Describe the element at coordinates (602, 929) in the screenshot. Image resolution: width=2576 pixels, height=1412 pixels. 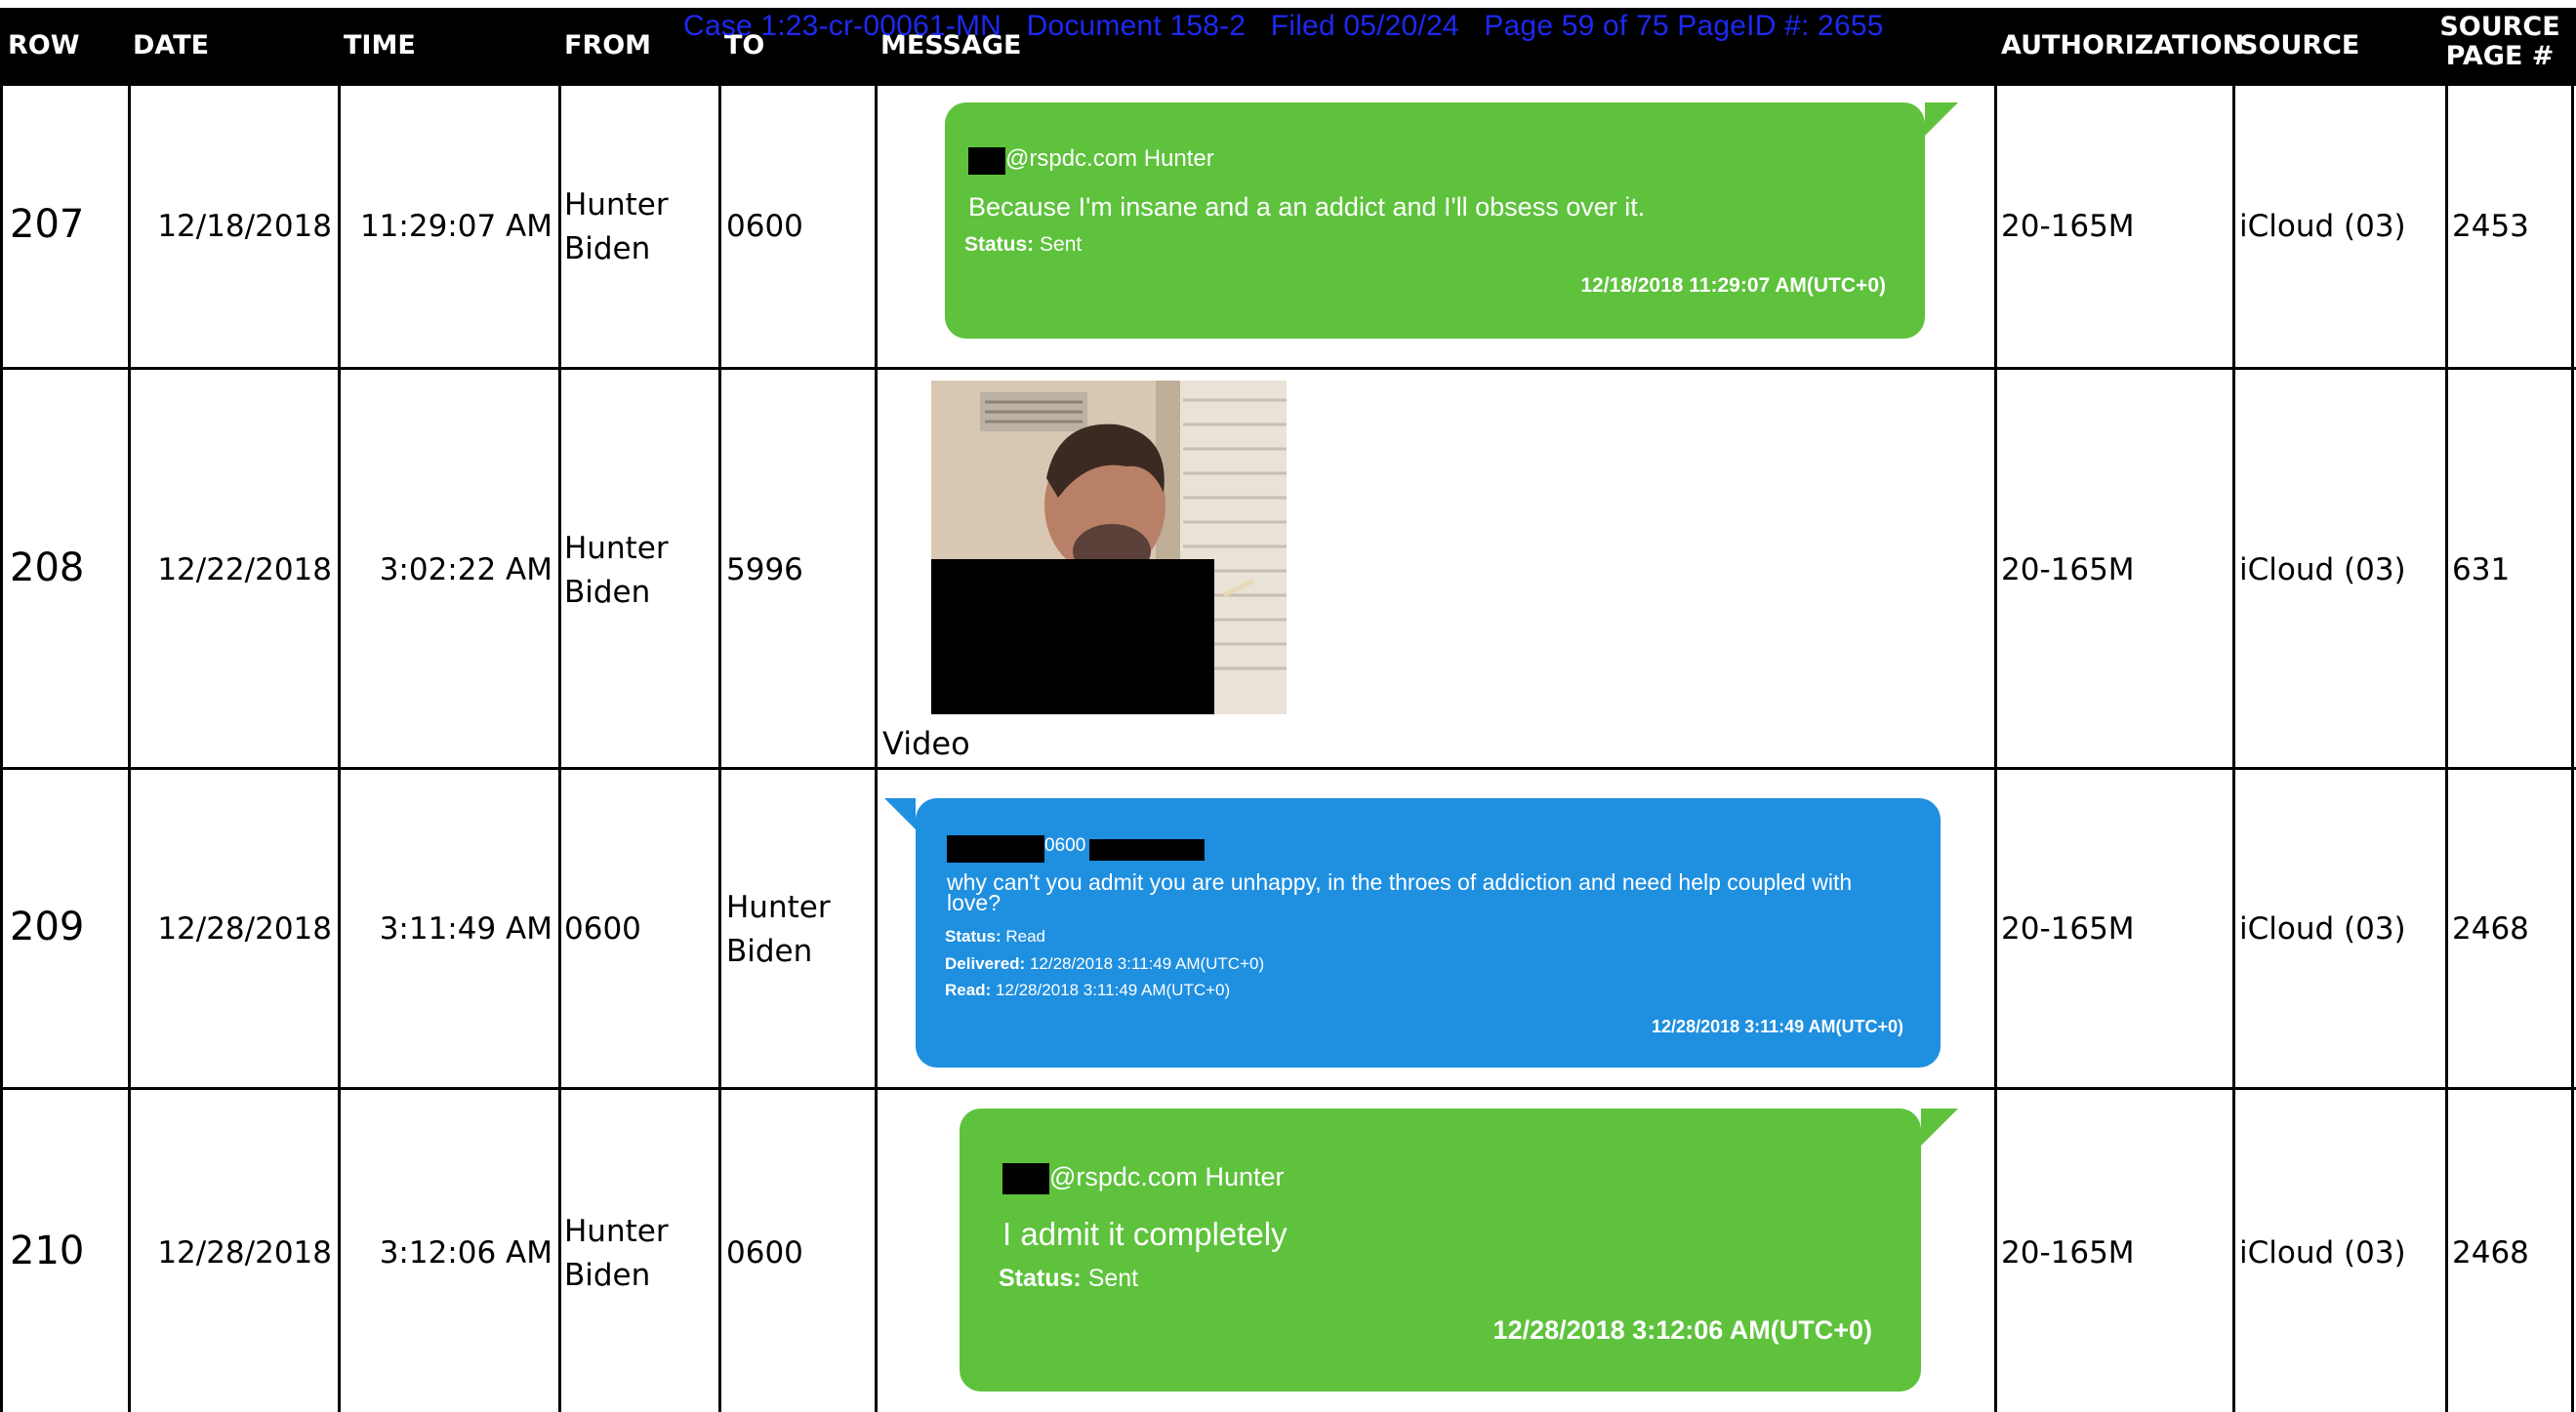
I see `row-from: 0600` at that location.